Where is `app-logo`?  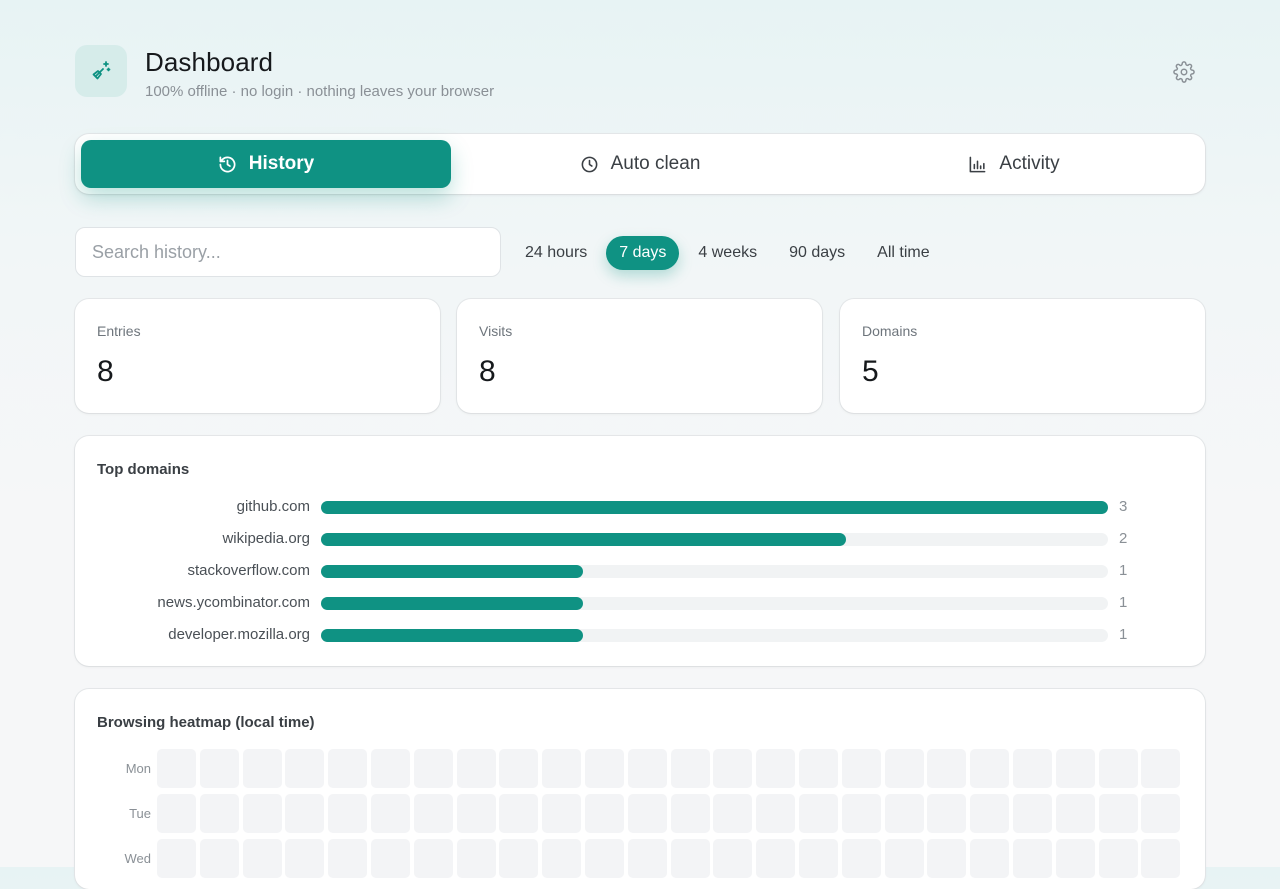 app-logo is located at coordinates (101, 71).